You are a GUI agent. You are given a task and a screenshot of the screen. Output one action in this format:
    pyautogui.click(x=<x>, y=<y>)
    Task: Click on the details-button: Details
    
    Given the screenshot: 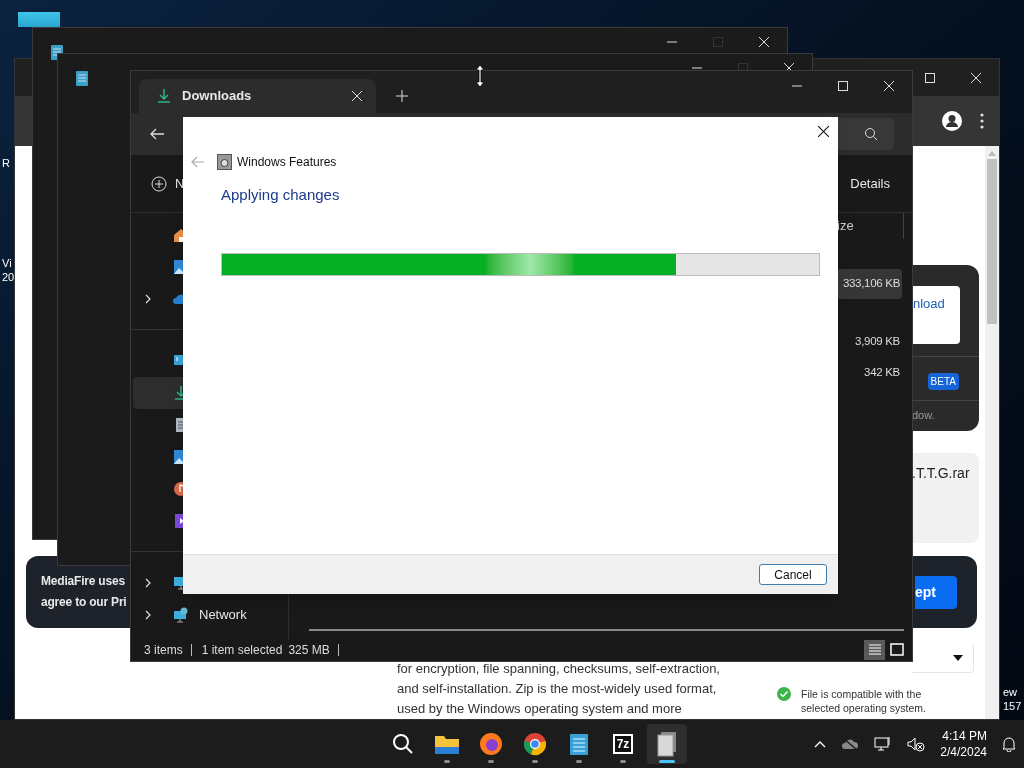 What is the action you would take?
    pyautogui.click(x=870, y=183)
    